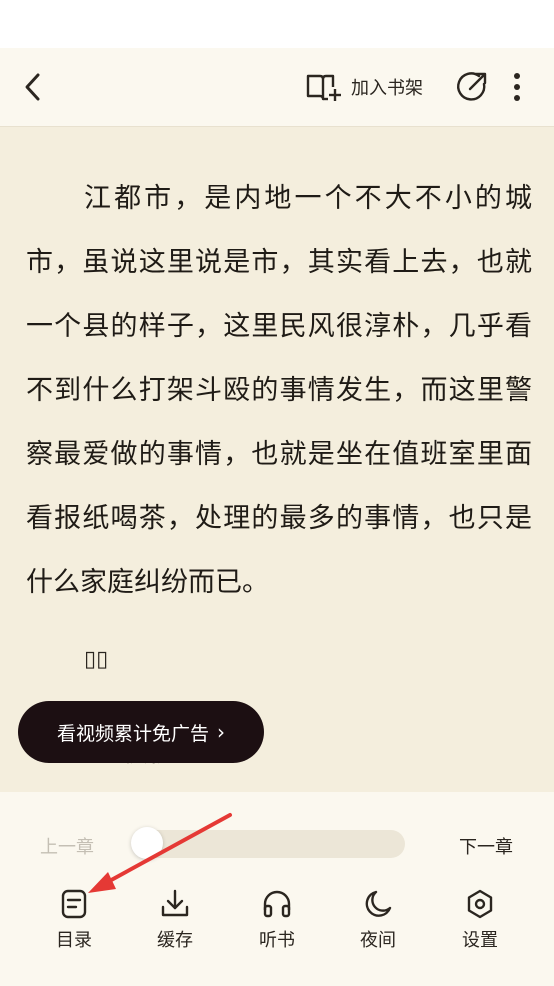  I want to click on toolbar-label-settings: 设置, so click(480, 940).